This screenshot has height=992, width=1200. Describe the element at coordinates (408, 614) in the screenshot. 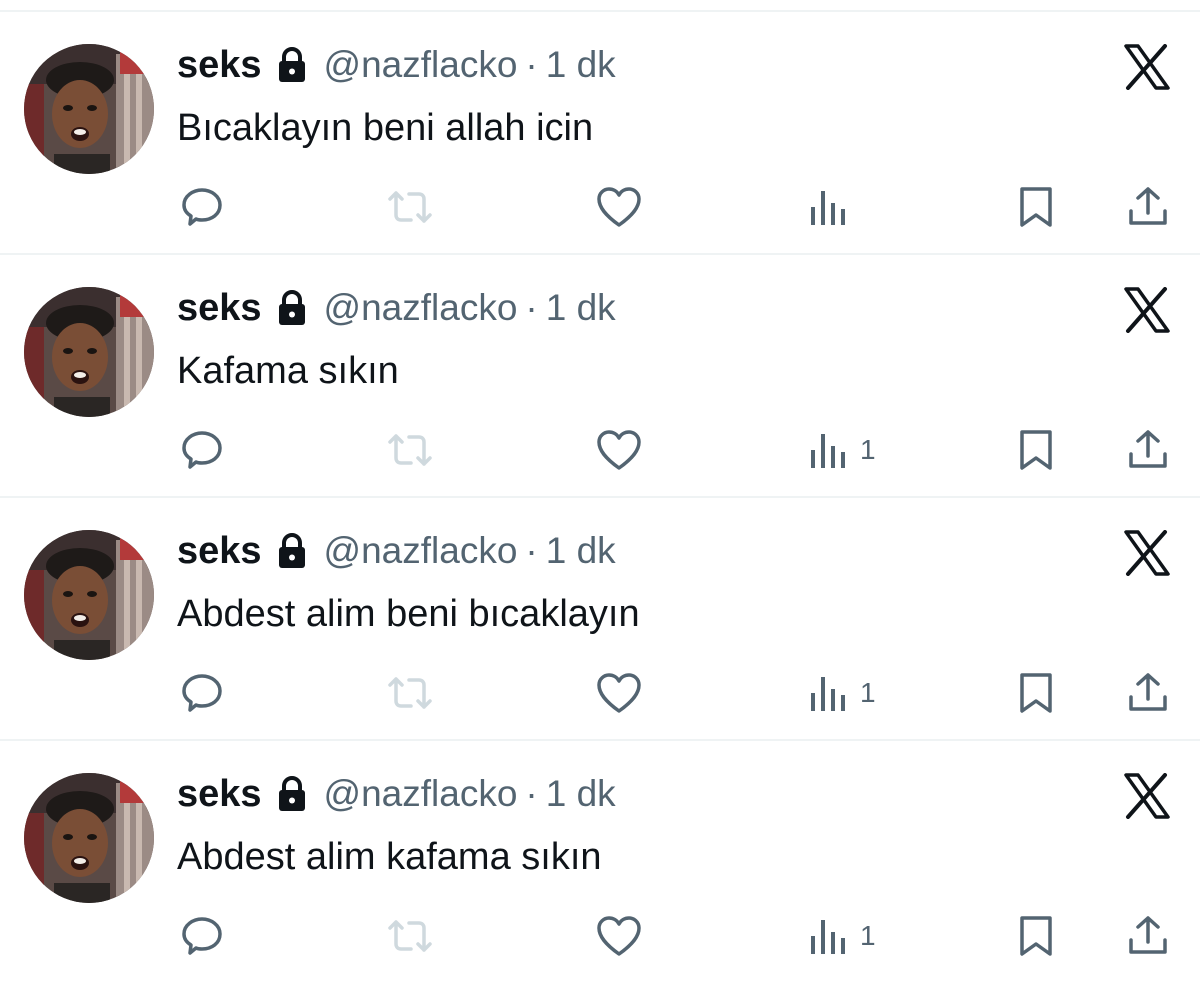

I see `tweet-text: Abdest alim beni bıcaklayın` at that location.